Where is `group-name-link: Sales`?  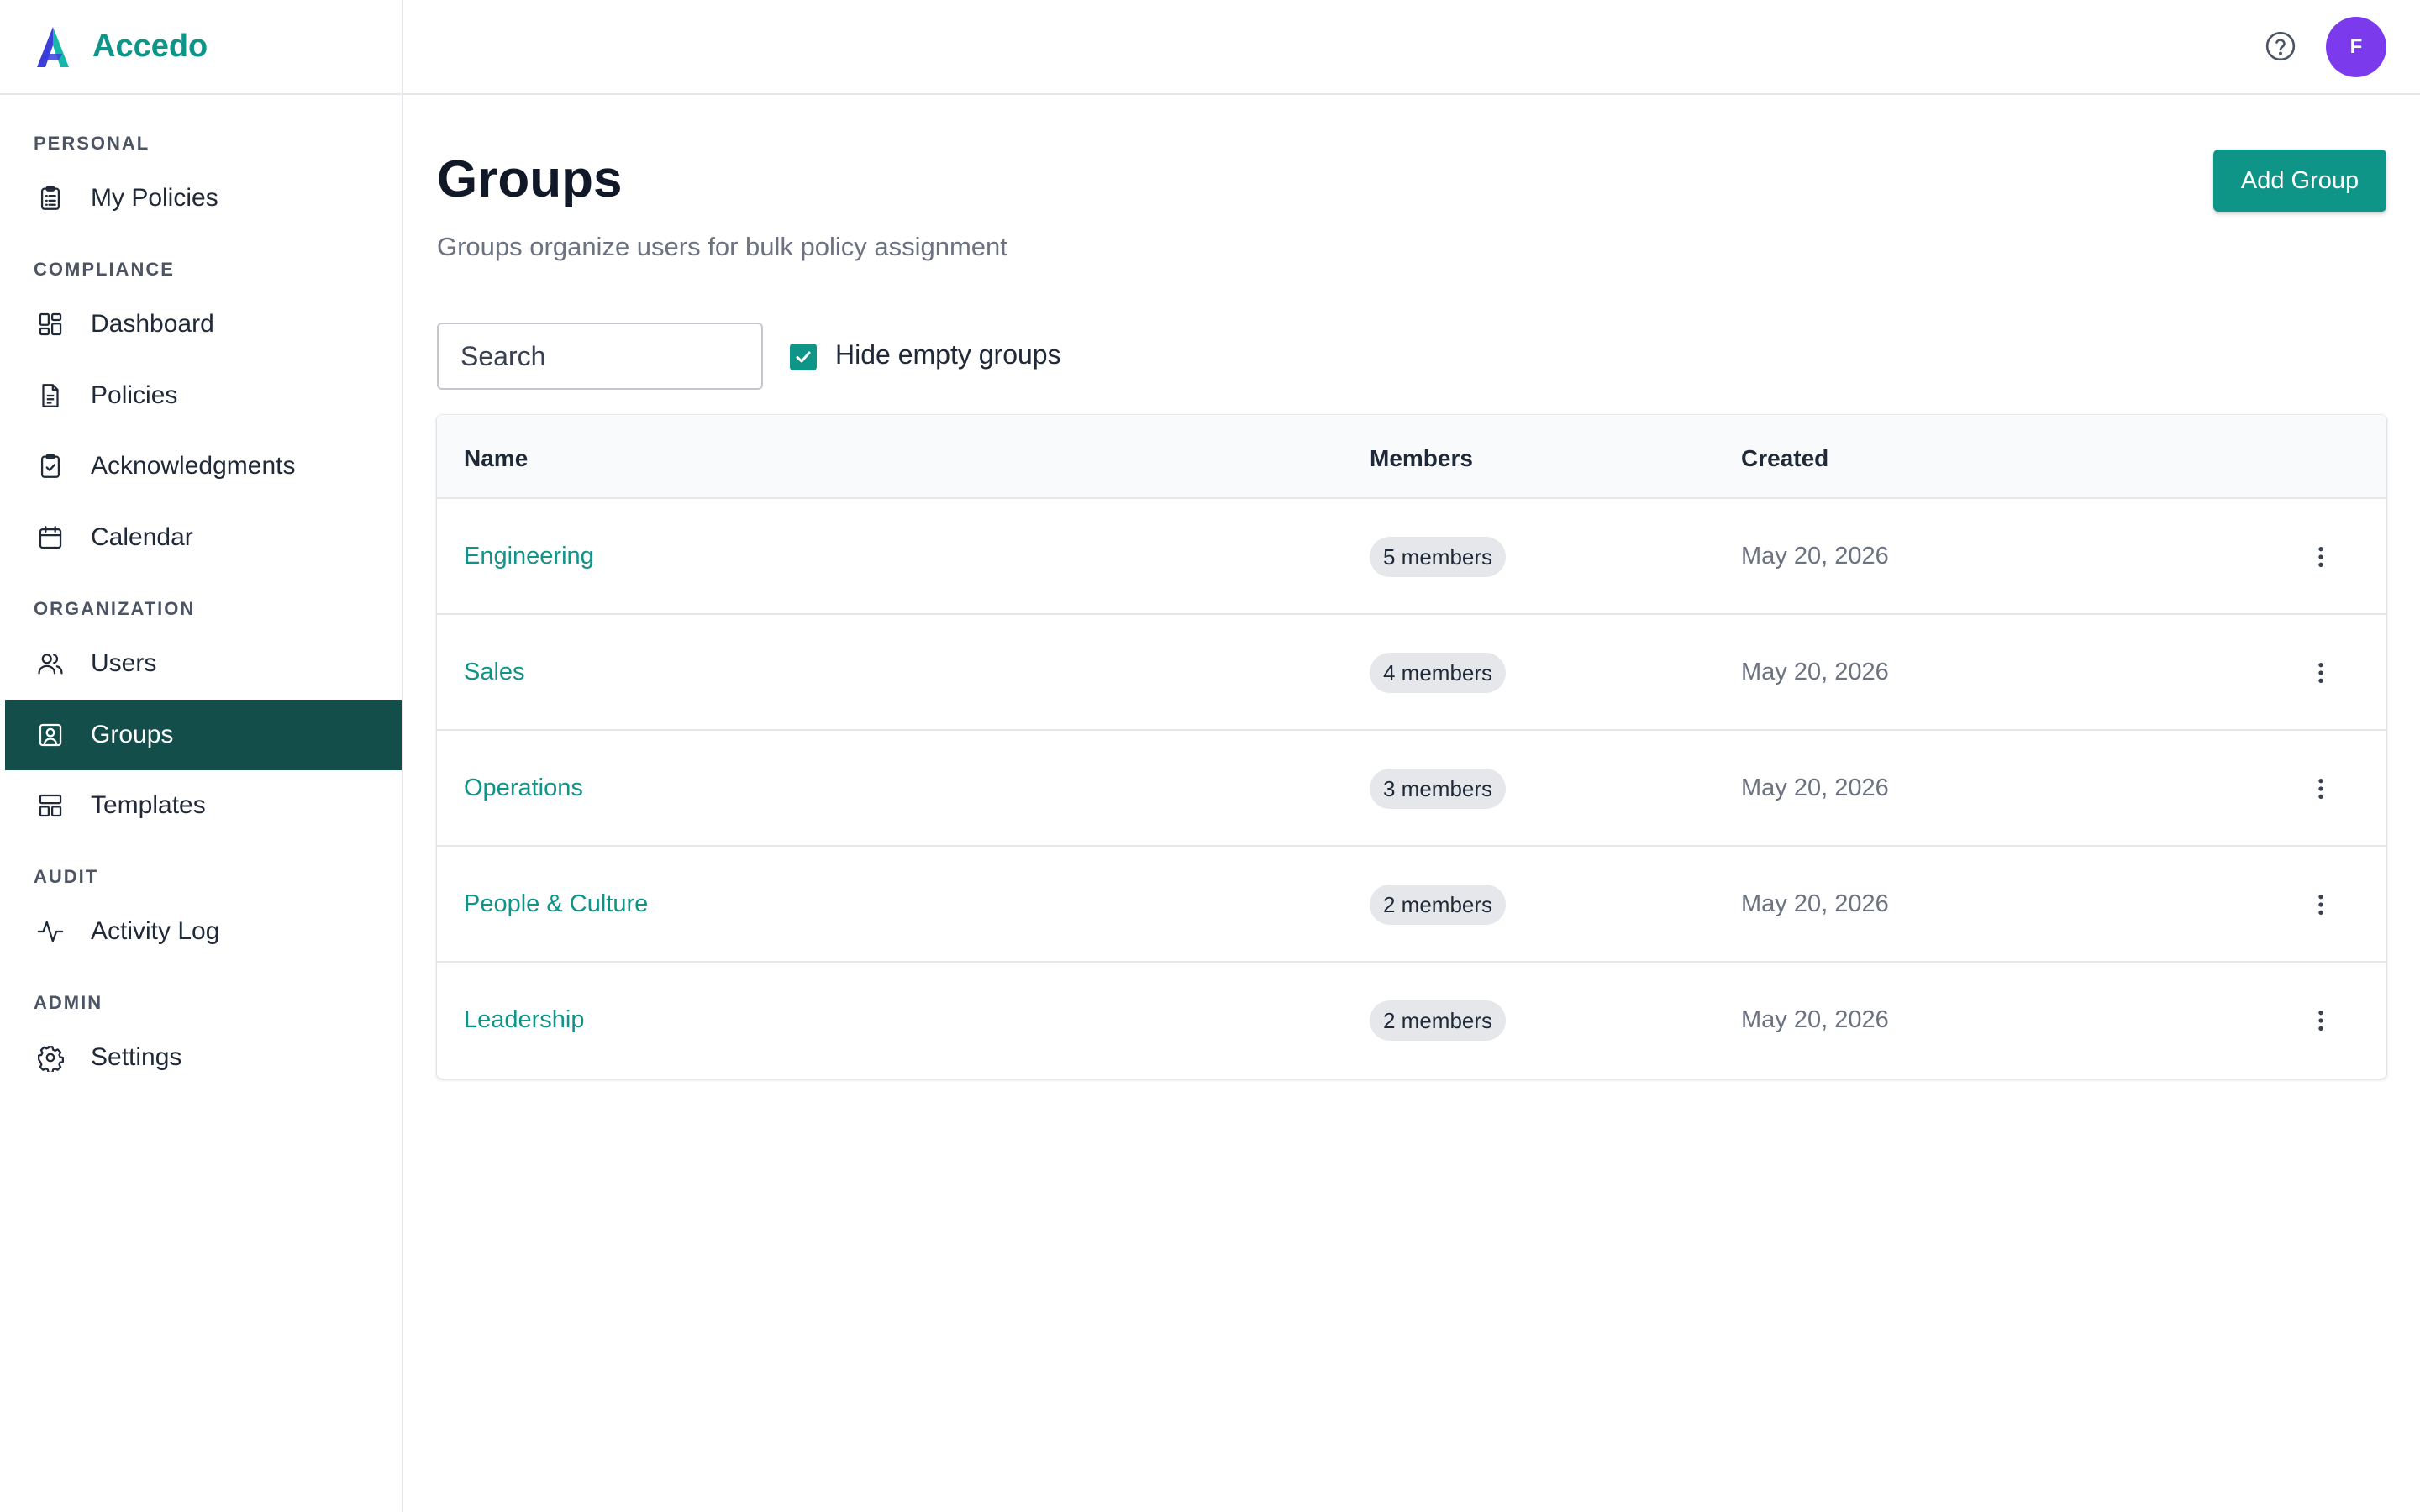 group-name-link: Sales is located at coordinates (495, 672).